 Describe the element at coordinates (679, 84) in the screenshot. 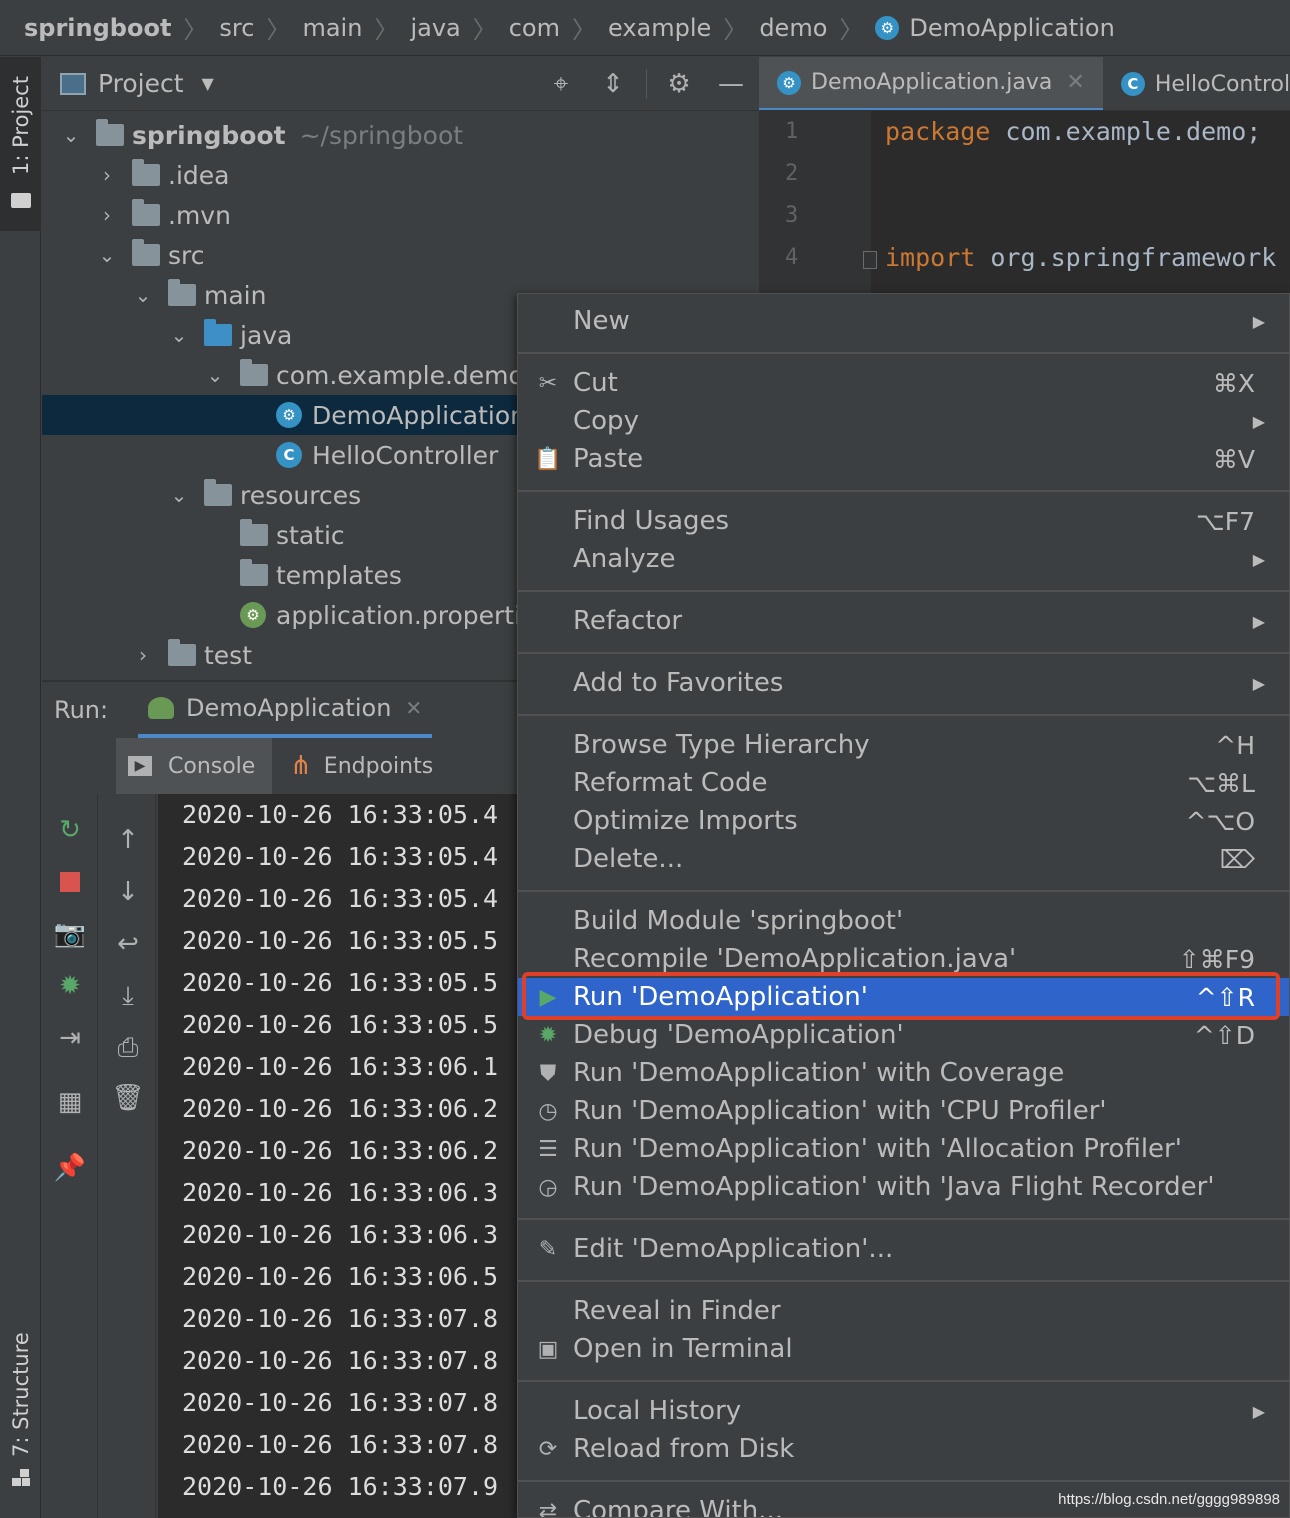

I see `gear-icon: ⚙` at that location.